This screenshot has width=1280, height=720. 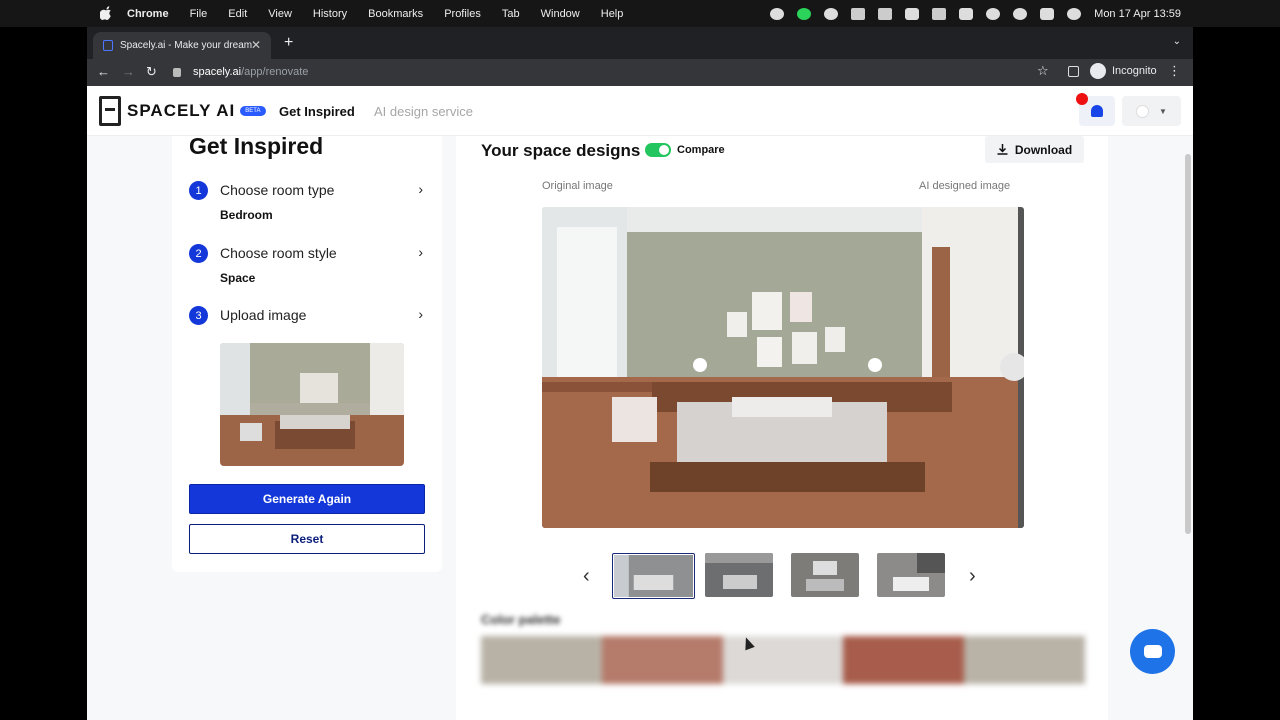 I want to click on compare-label: Compare, so click(x=701, y=150).